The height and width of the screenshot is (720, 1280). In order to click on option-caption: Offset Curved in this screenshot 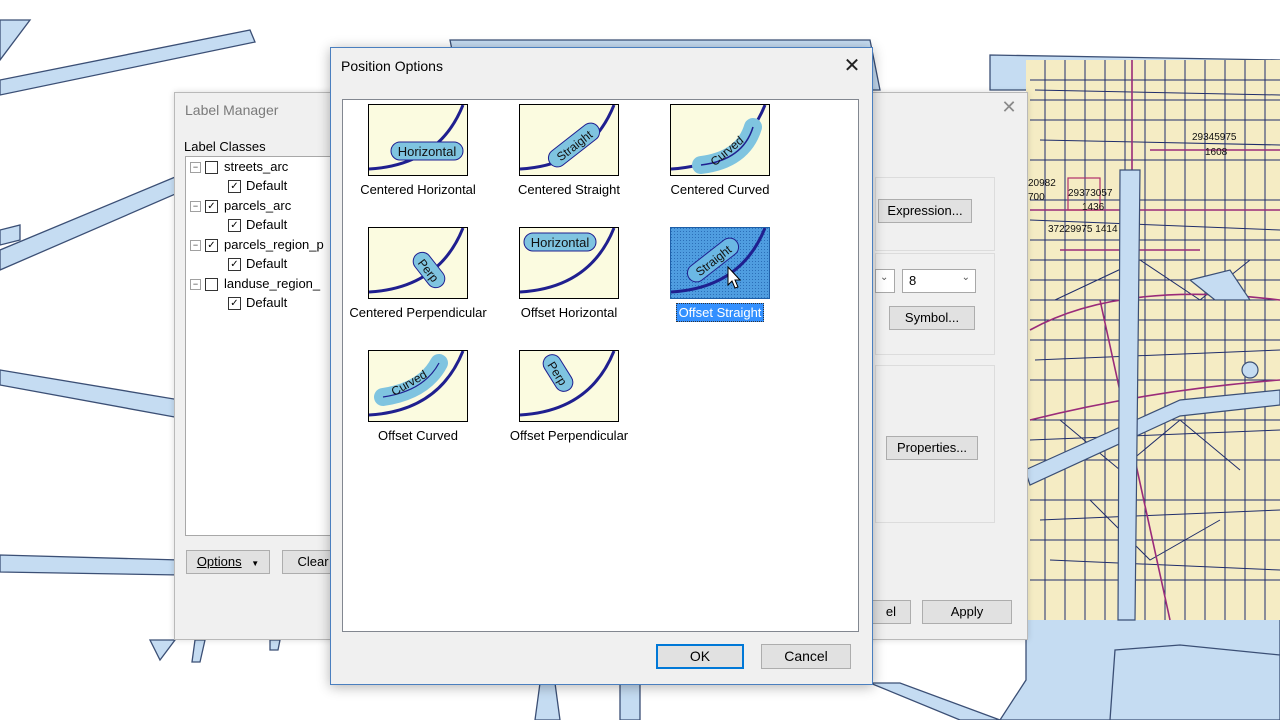, I will do `click(418, 435)`.